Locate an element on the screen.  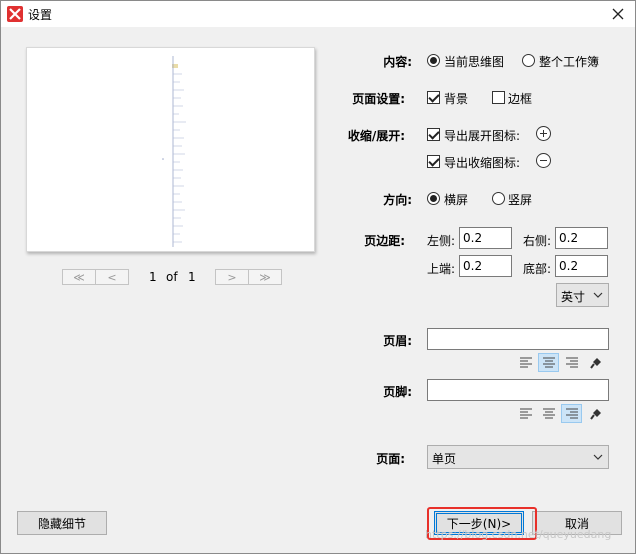
first-page-button: ≪ is located at coordinates (79, 277).